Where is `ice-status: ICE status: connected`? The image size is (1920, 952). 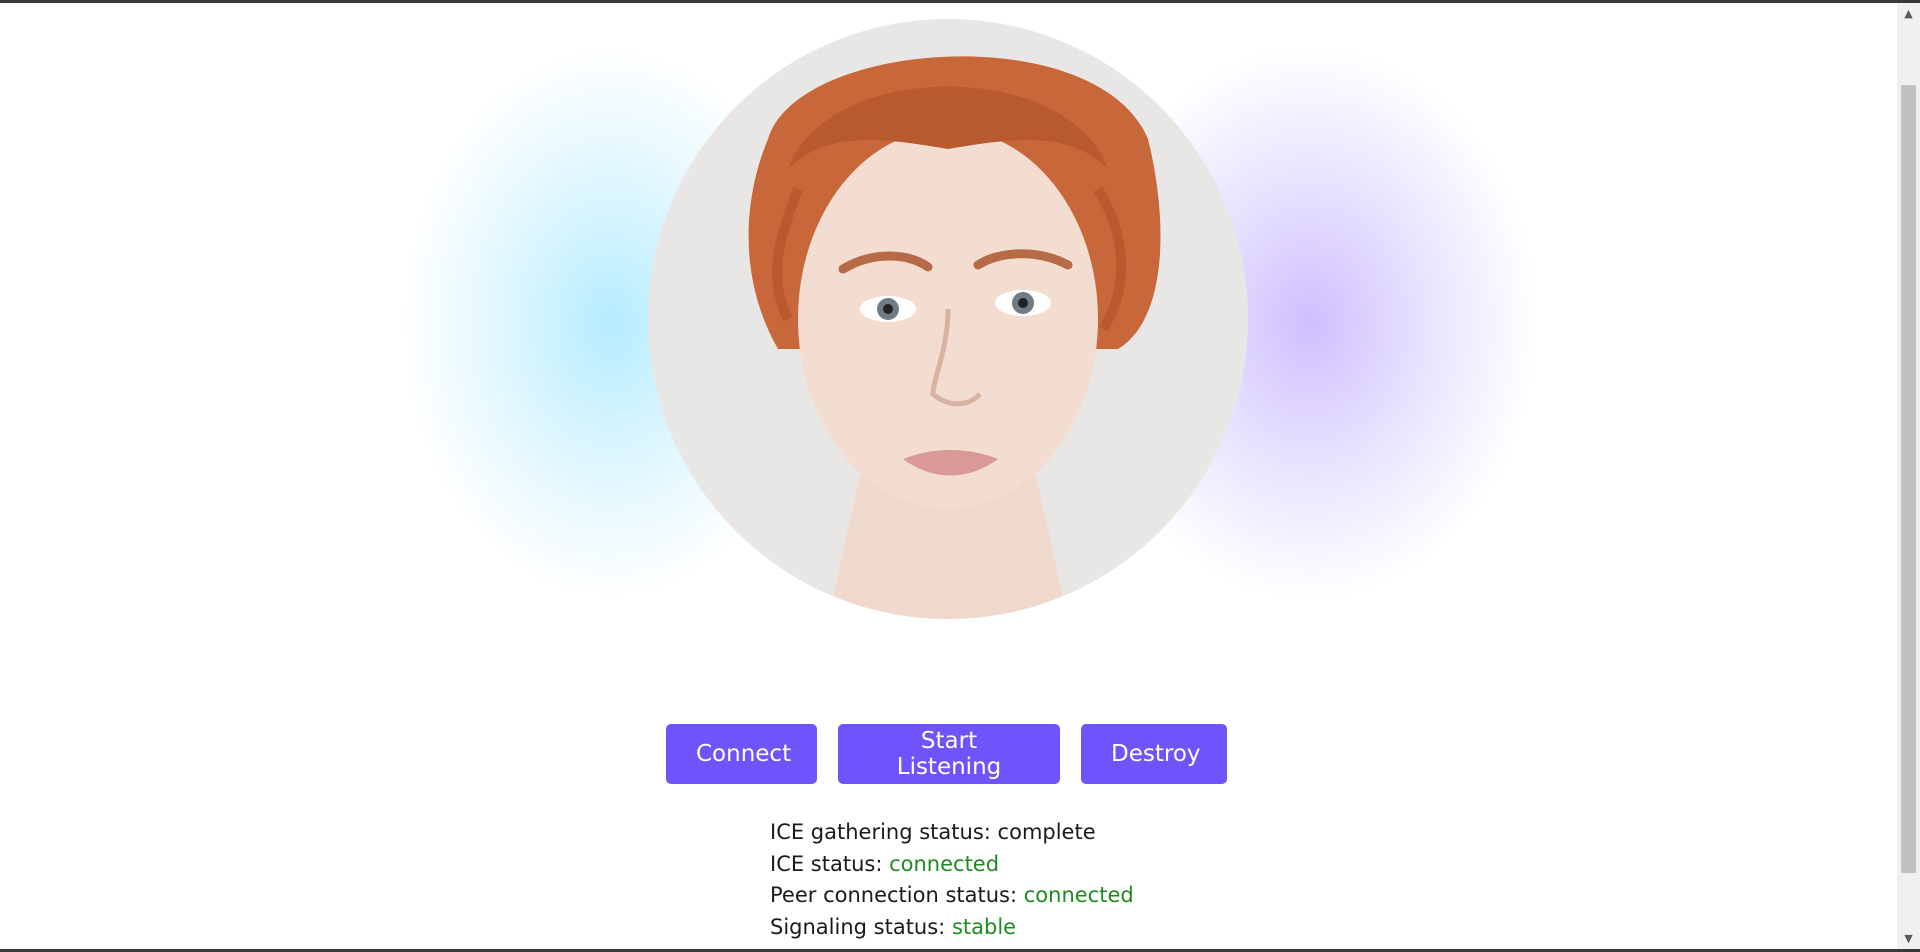 ice-status: ICE status: connected is located at coordinates (952, 865).